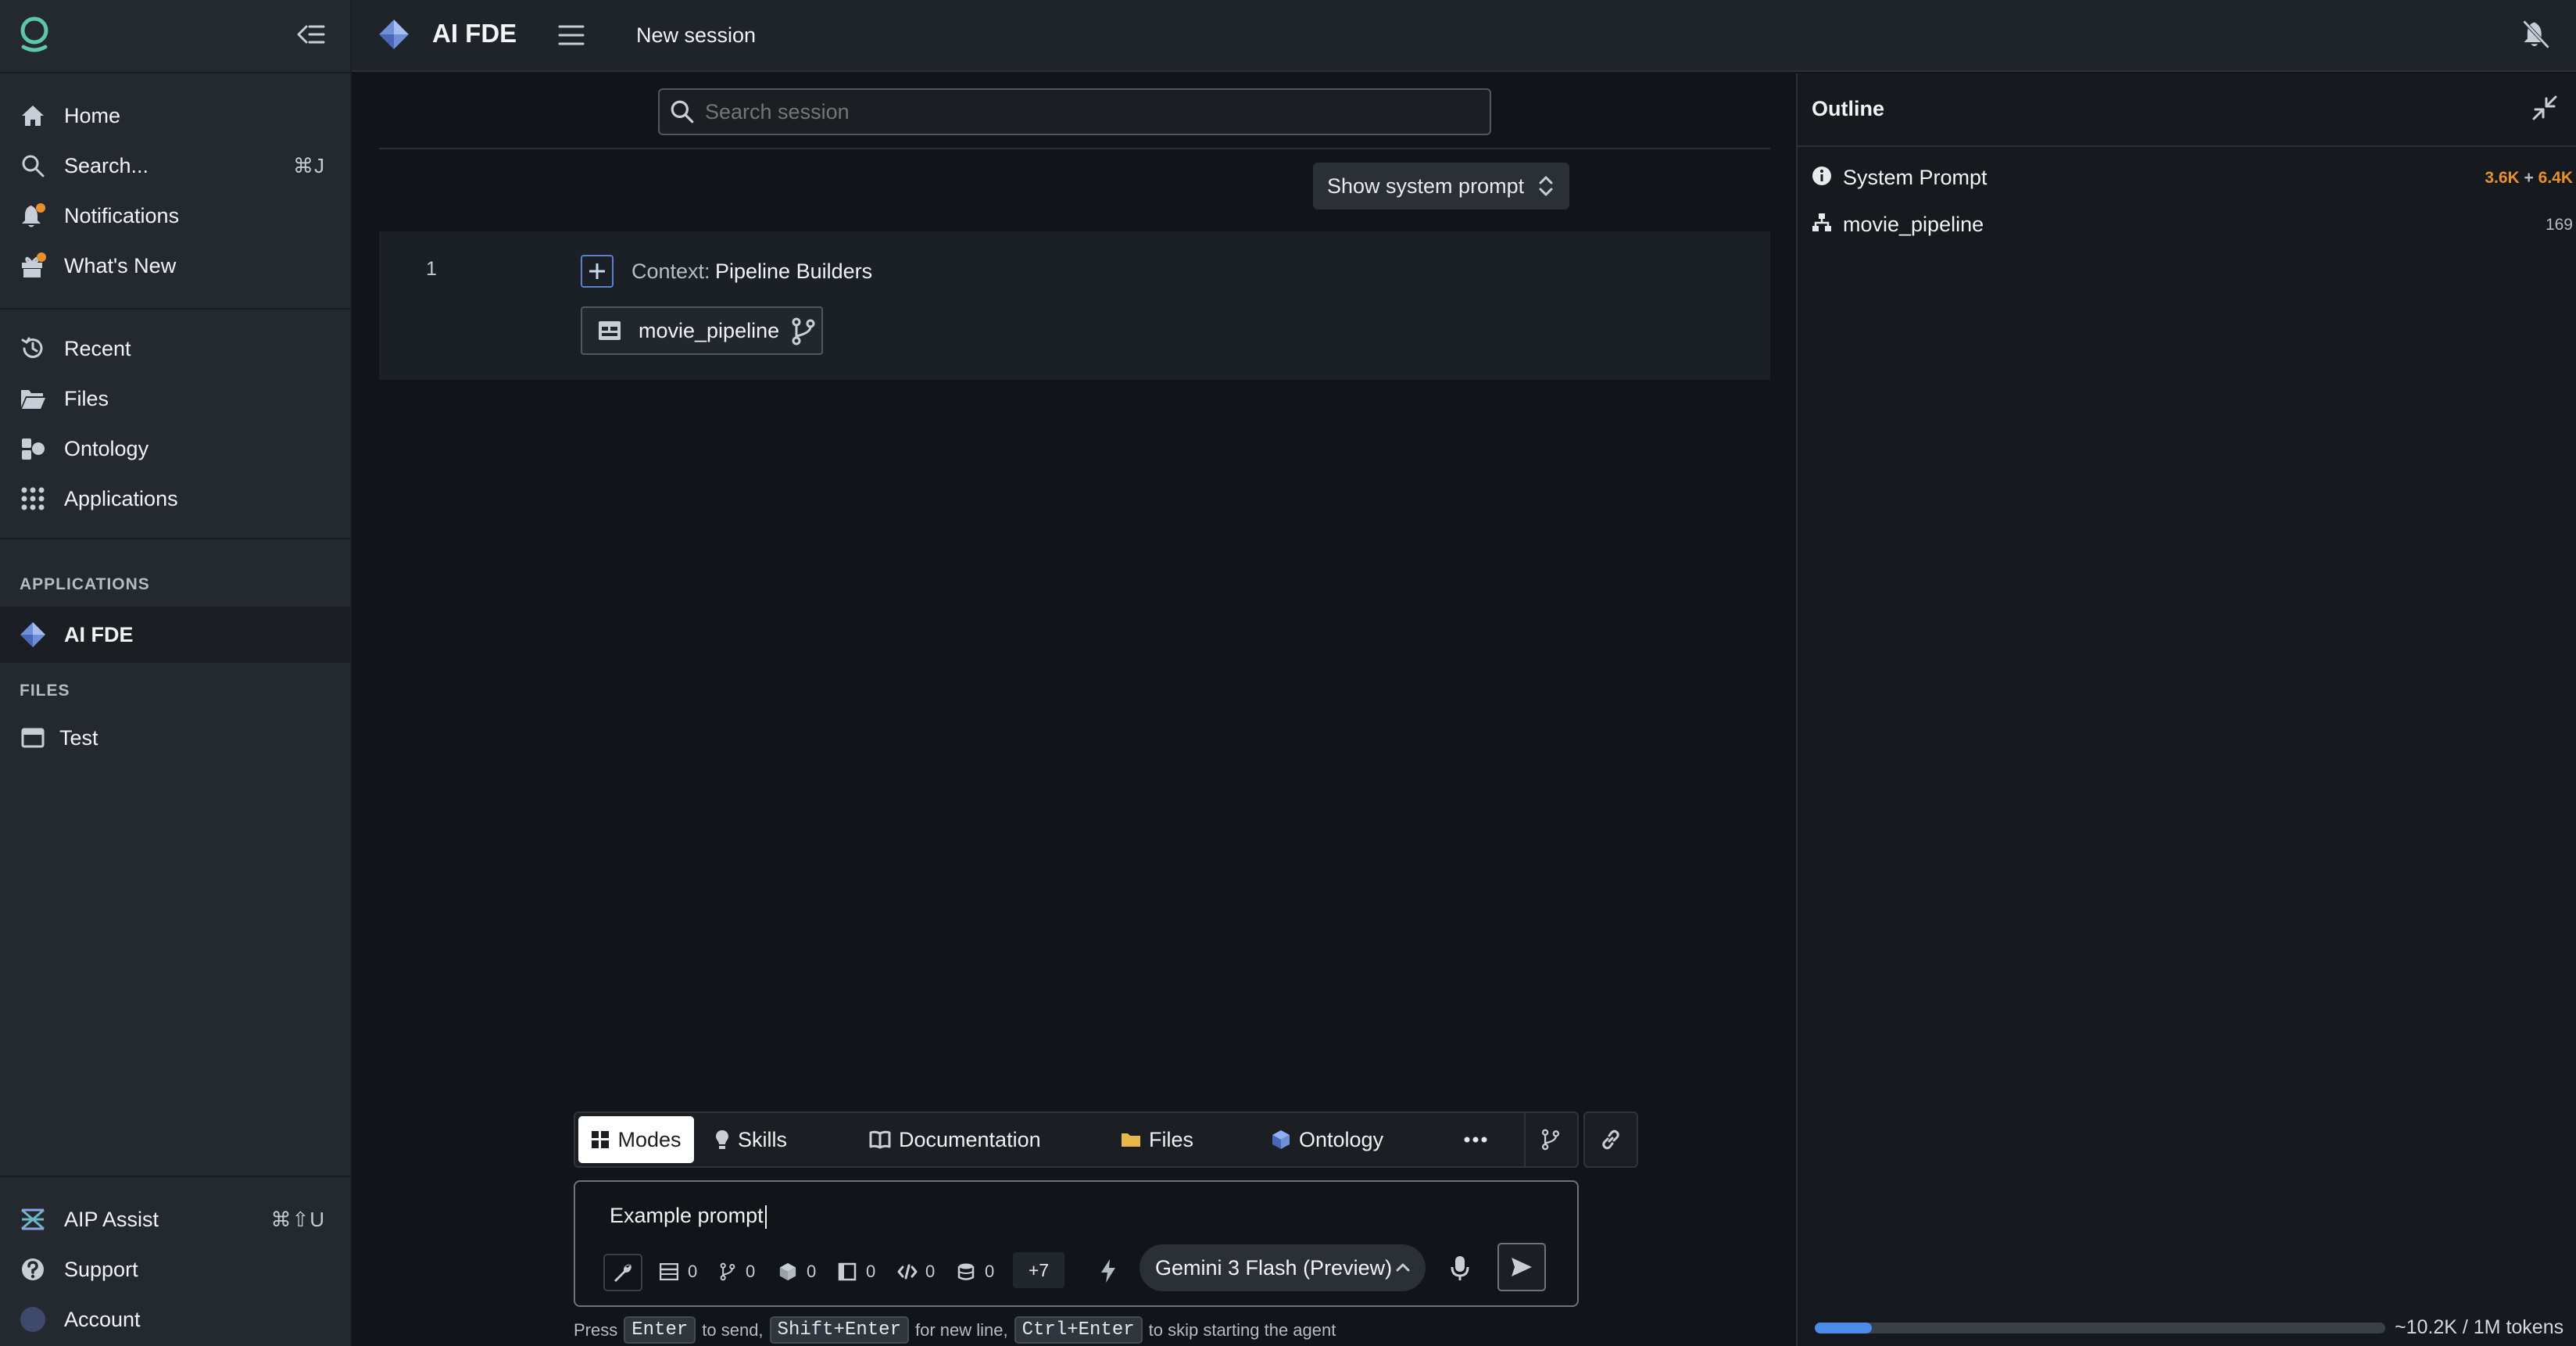 The height and width of the screenshot is (1346, 2576). What do you see at coordinates (33, 216) in the screenshot?
I see `bell-icon` at bounding box center [33, 216].